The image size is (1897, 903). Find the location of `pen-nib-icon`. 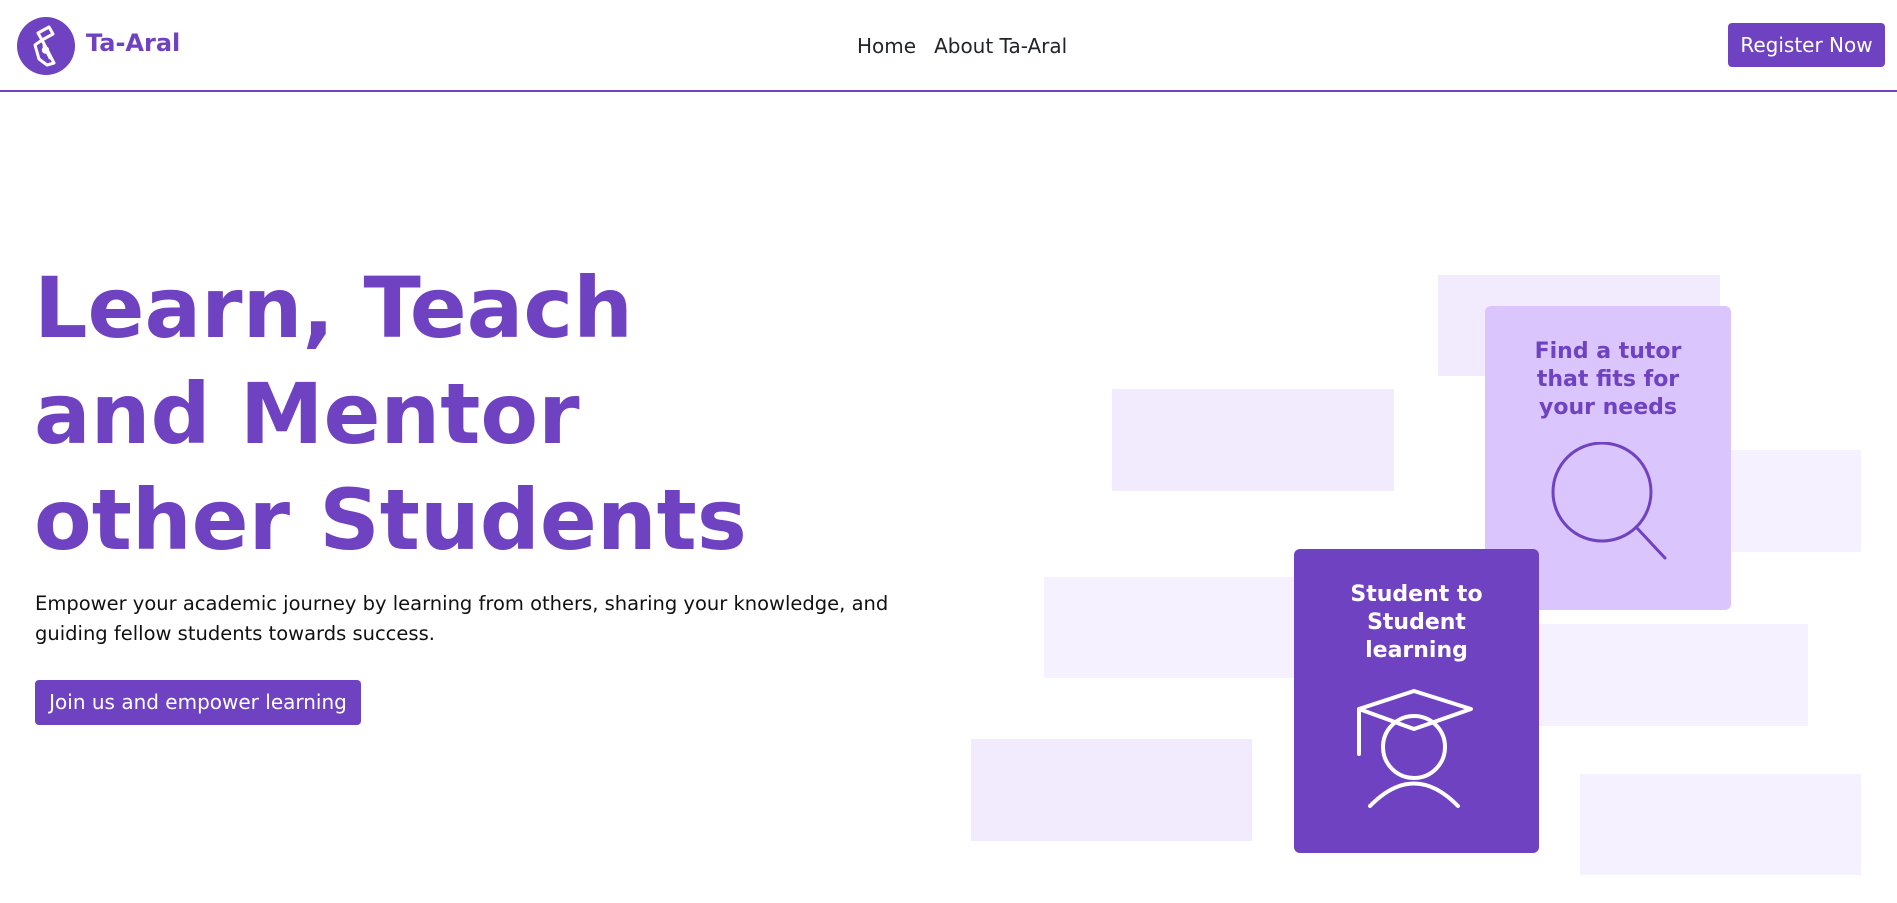

pen-nib-icon is located at coordinates (44, 46).